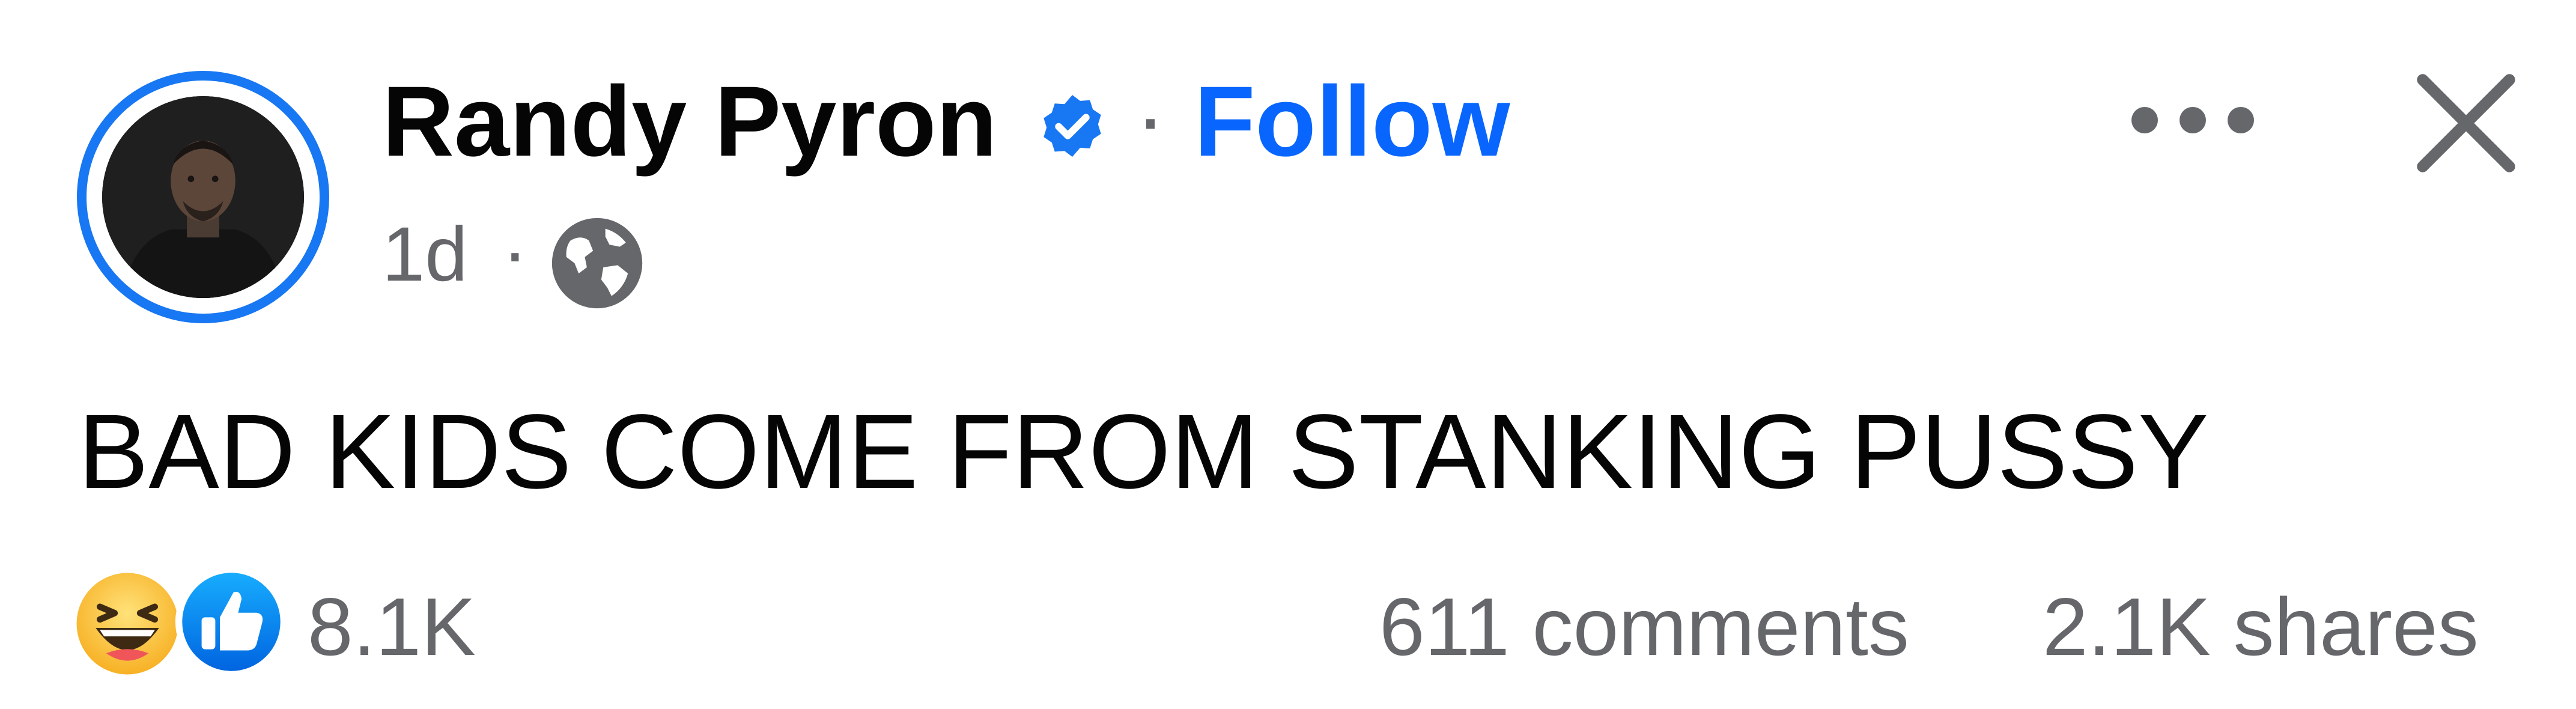 Image resolution: width=2576 pixels, height=709 pixels. What do you see at coordinates (392, 627) in the screenshot?
I see `reaction-count: 8.1K` at bounding box center [392, 627].